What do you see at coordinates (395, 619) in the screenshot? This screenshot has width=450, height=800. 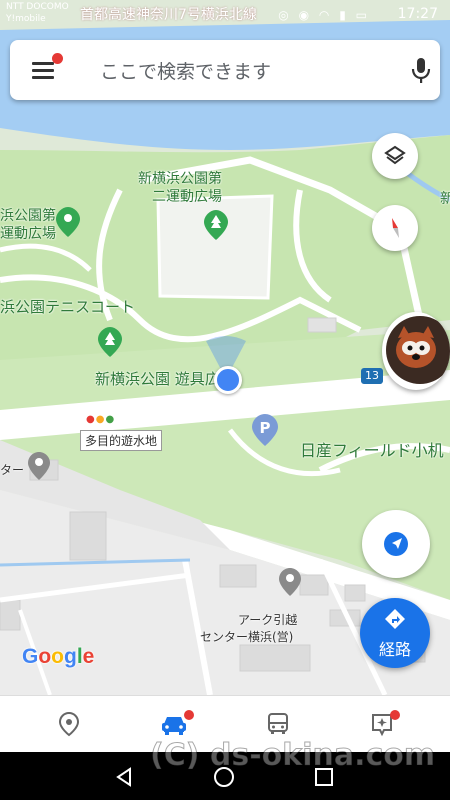 I see `directions-icon` at bounding box center [395, 619].